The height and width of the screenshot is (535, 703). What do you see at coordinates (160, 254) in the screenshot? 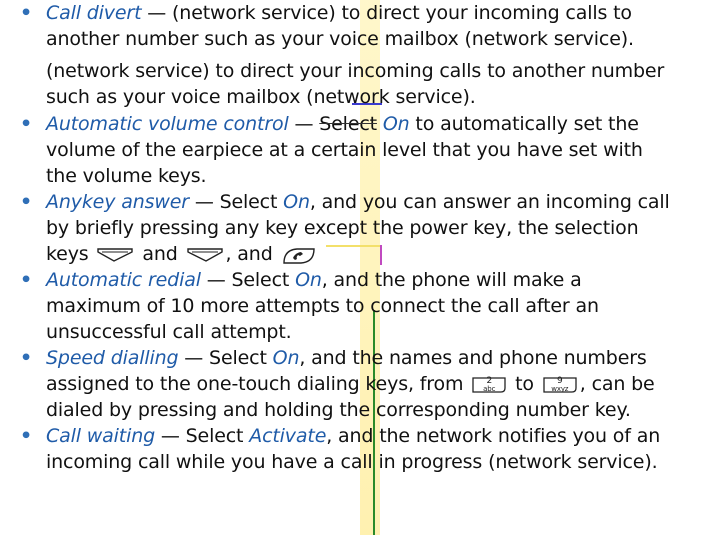
I see `text-and: and` at bounding box center [160, 254].